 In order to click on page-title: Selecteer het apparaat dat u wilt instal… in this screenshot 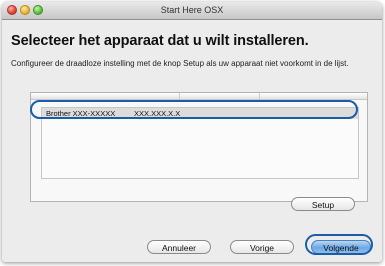, I will do `click(160, 41)`.